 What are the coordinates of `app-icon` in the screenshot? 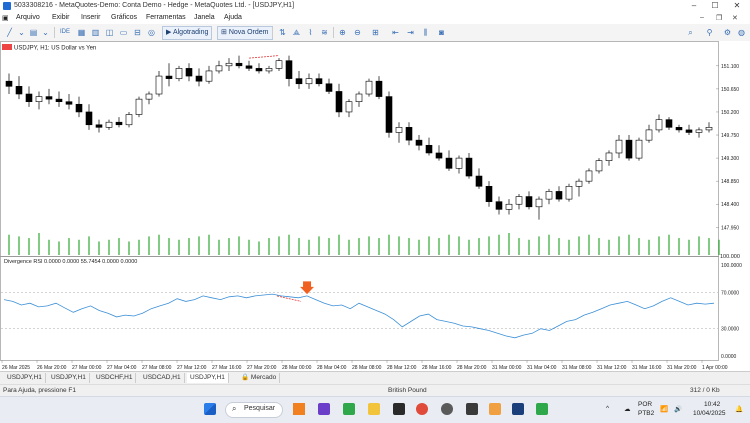 It's located at (349, 409).